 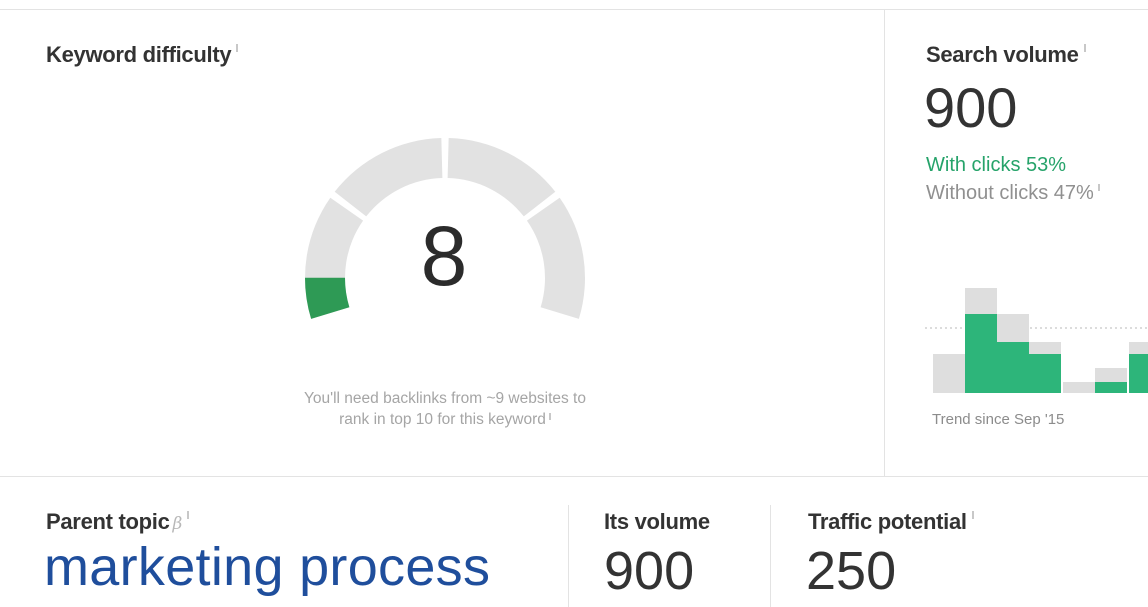 I want to click on keyword-difficulty-title: Keyword difficulty, so click(x=142, y=55).